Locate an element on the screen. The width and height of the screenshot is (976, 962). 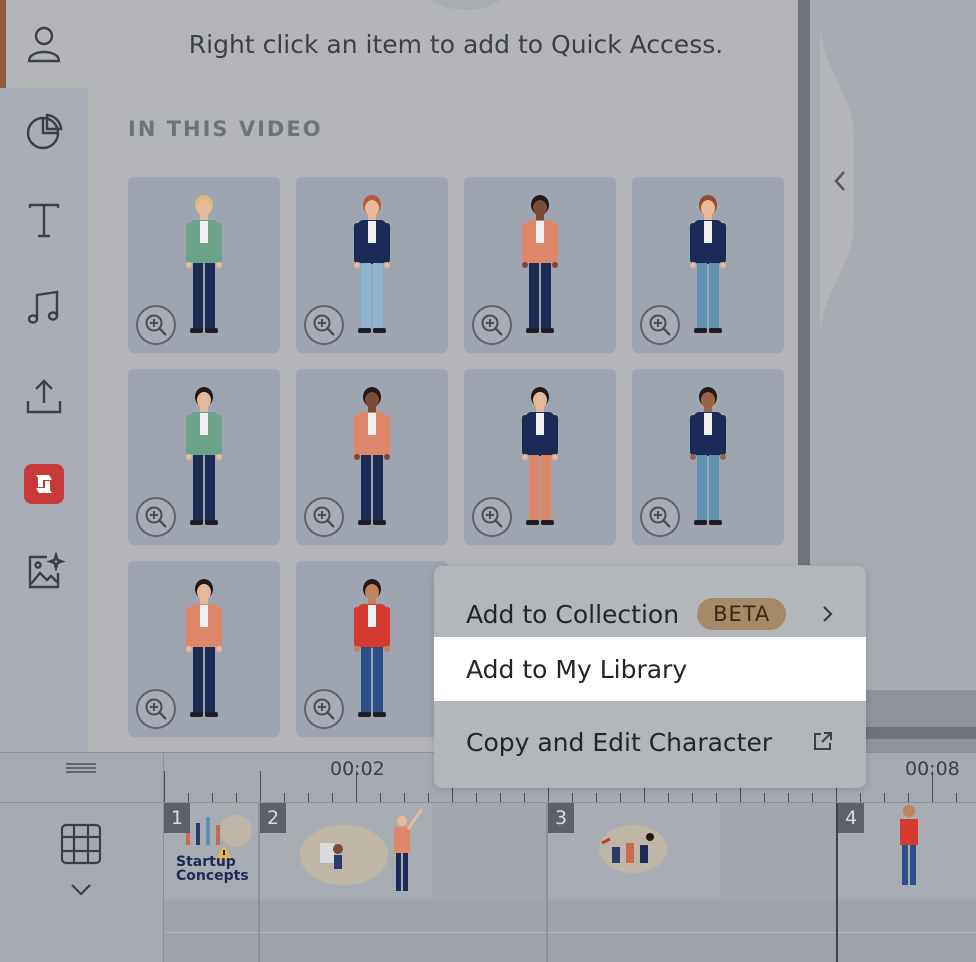
rail-active-indicator is located at coordinates (3, 44).